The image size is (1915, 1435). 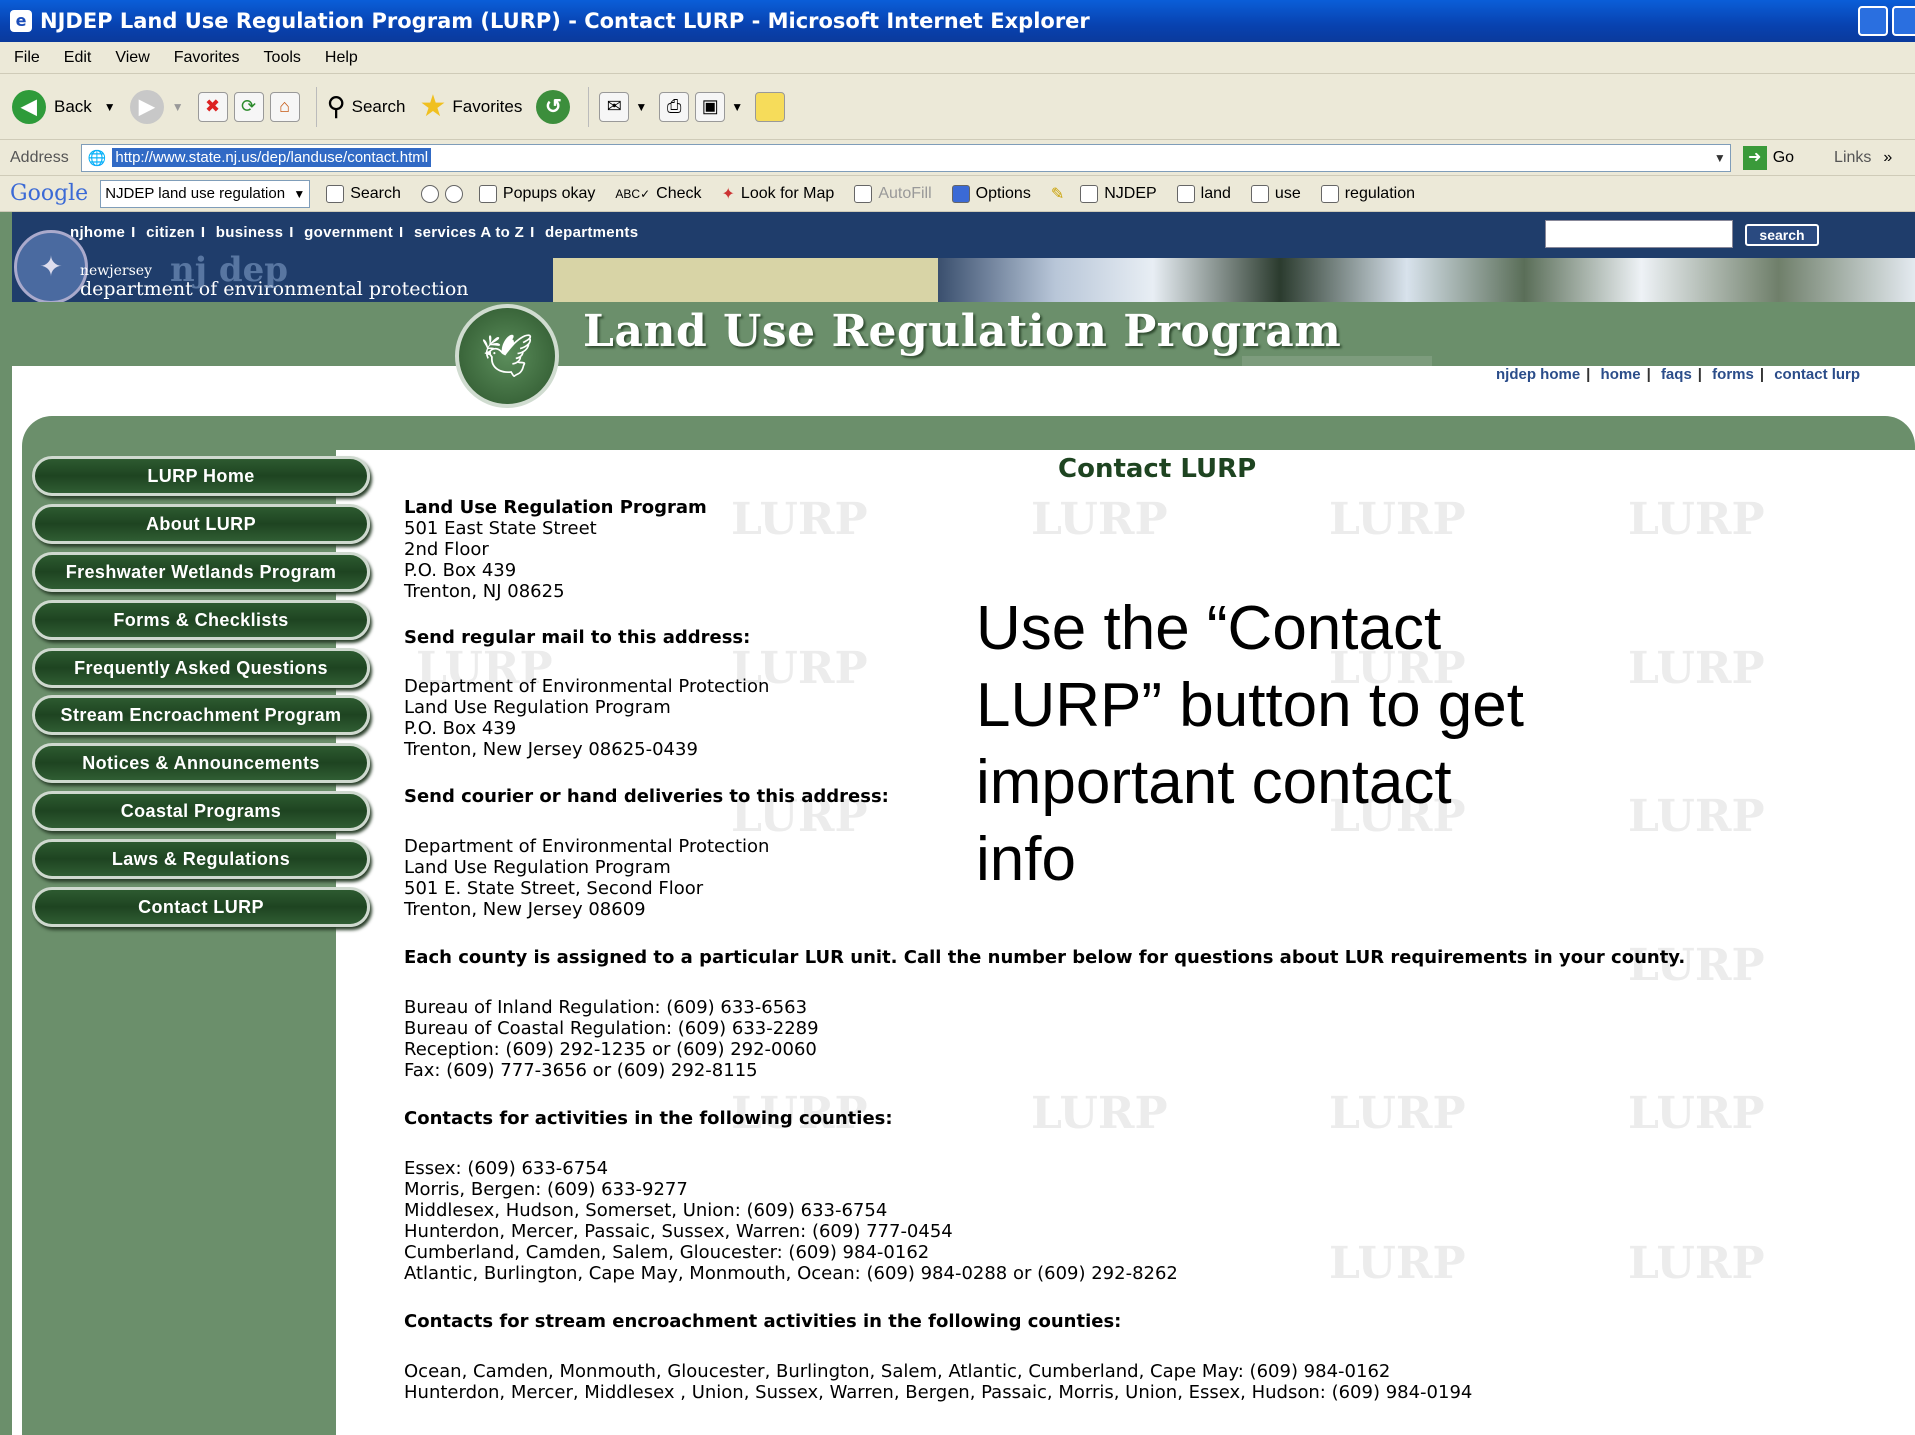 What do you see at coordinates (299, 194) in the screenshot?
I see `google-dropdown-icon: ▼` at bounding box center [299, 194].